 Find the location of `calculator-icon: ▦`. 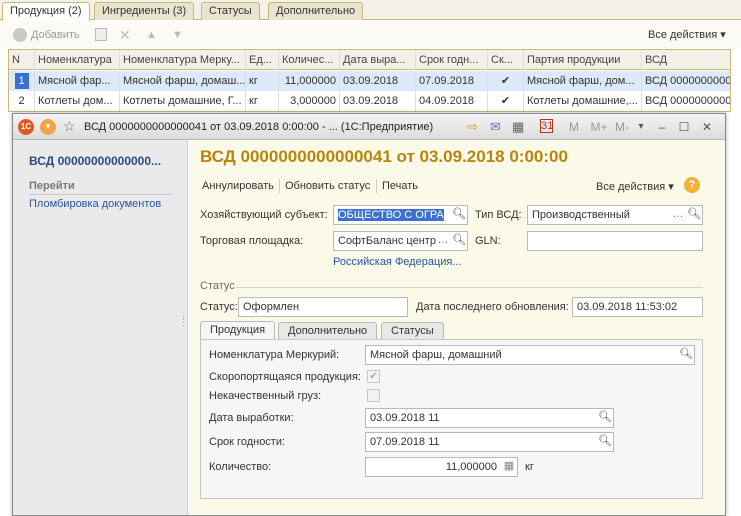

calculator-icon: ▦ is located at coordinates (509, 467).